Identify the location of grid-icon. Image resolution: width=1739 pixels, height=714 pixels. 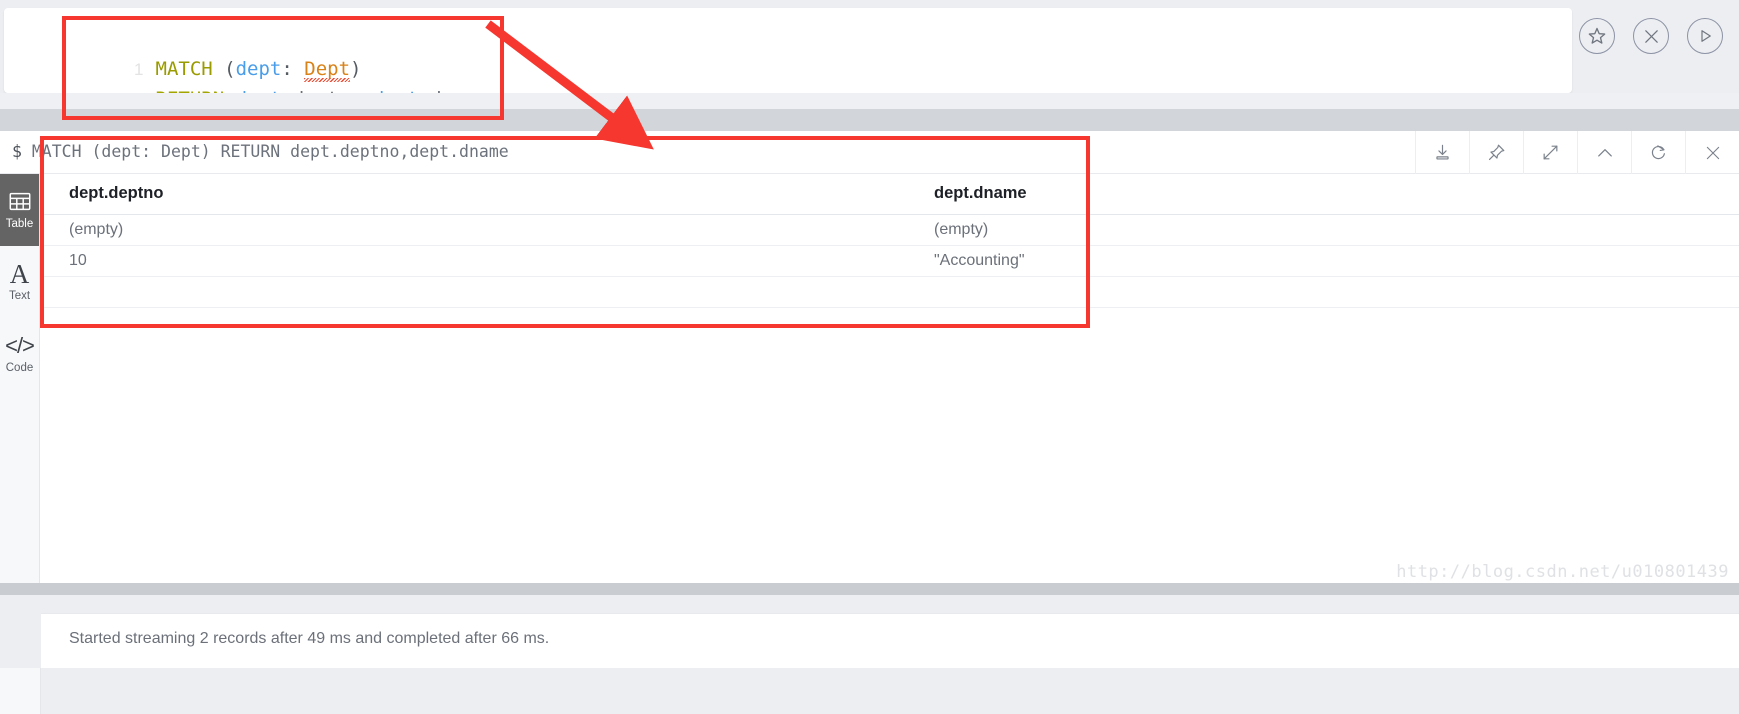
(20, 202).